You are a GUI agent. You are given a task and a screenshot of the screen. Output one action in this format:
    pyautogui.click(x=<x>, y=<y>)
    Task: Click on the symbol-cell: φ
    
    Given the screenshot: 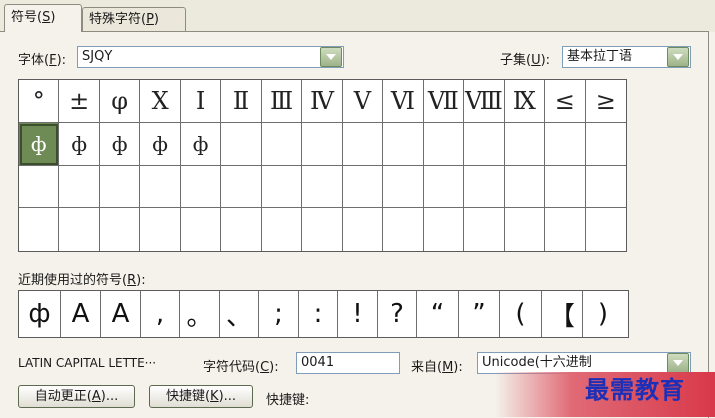 What is the action you would take?
    pyautogui.click(x=120, y=101)
    